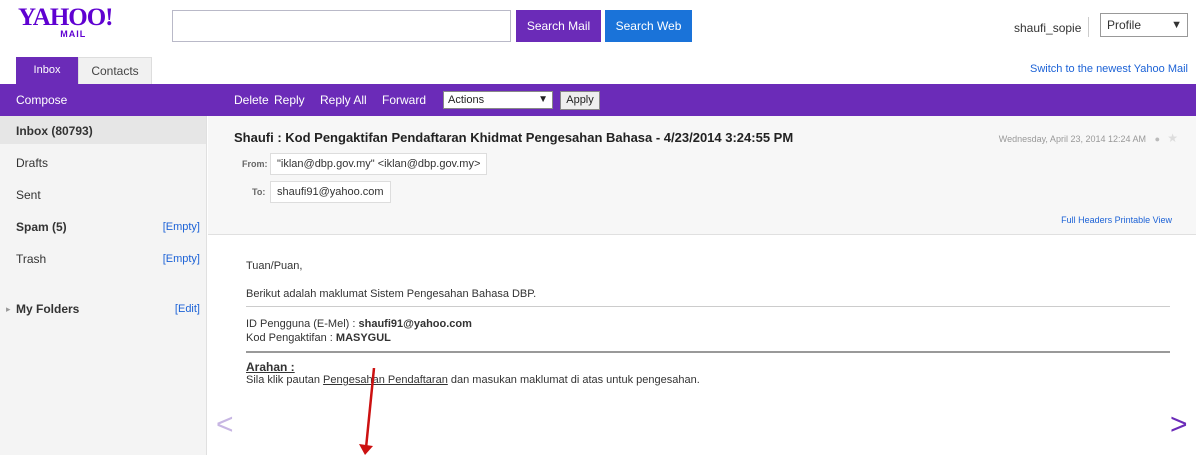 The height and width of the screenshot is (455, 1196). Describe the element at coordinates (1047, 28) in the screenshot. I see `username: shaufi_sopie` at that location.